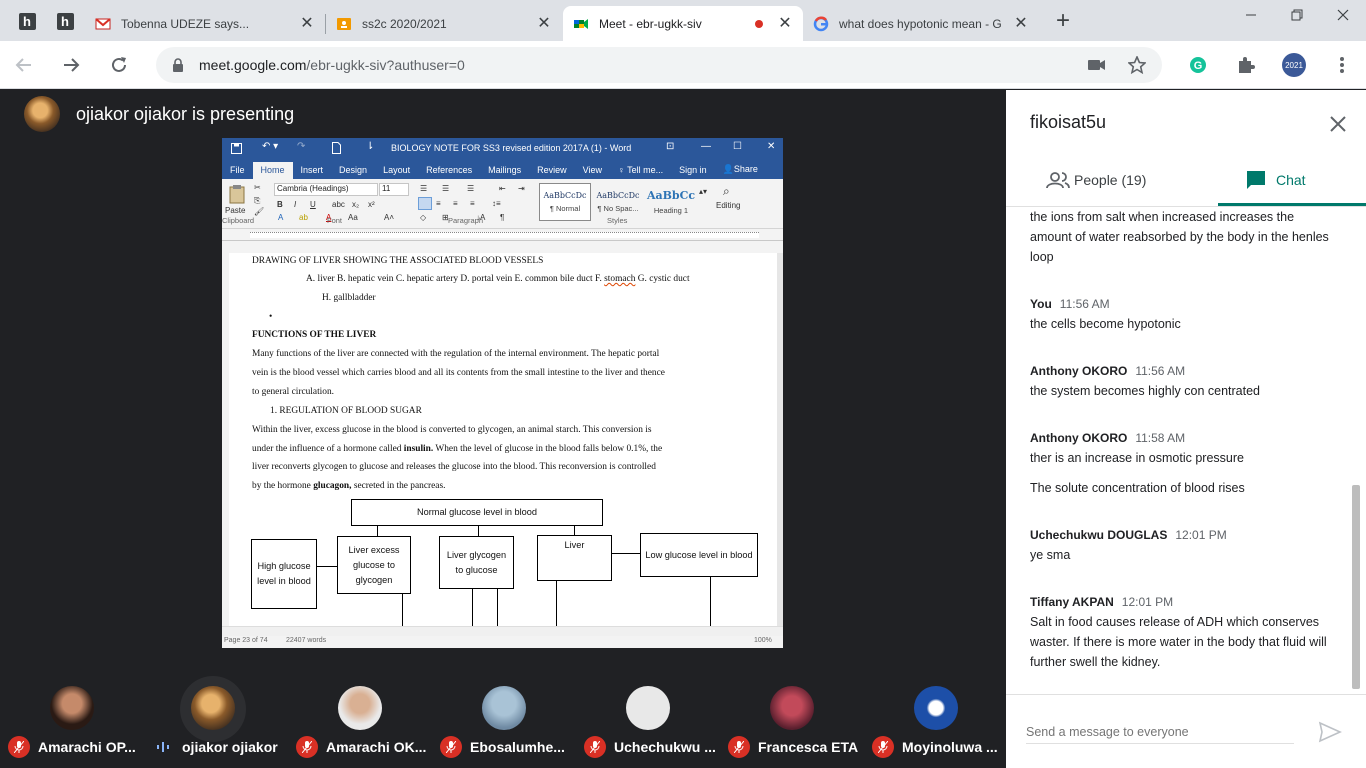 This screenshot has width=1366, height=768. What do you see at coordinates (1096, 180) in the screenshot?
I see `tab-people: People (19)` at bounding box center [1096, 180].